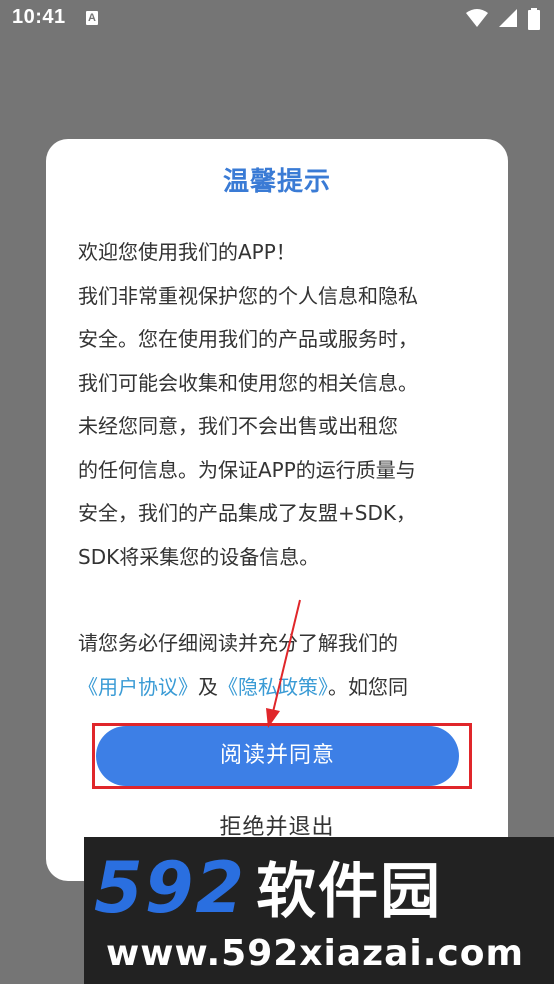 This screenshot has width=554, height=984. What do you see at coordinates (39, 17) in the screenshot?
I see `status-time: 10:41` at bounding box center [39, 17].